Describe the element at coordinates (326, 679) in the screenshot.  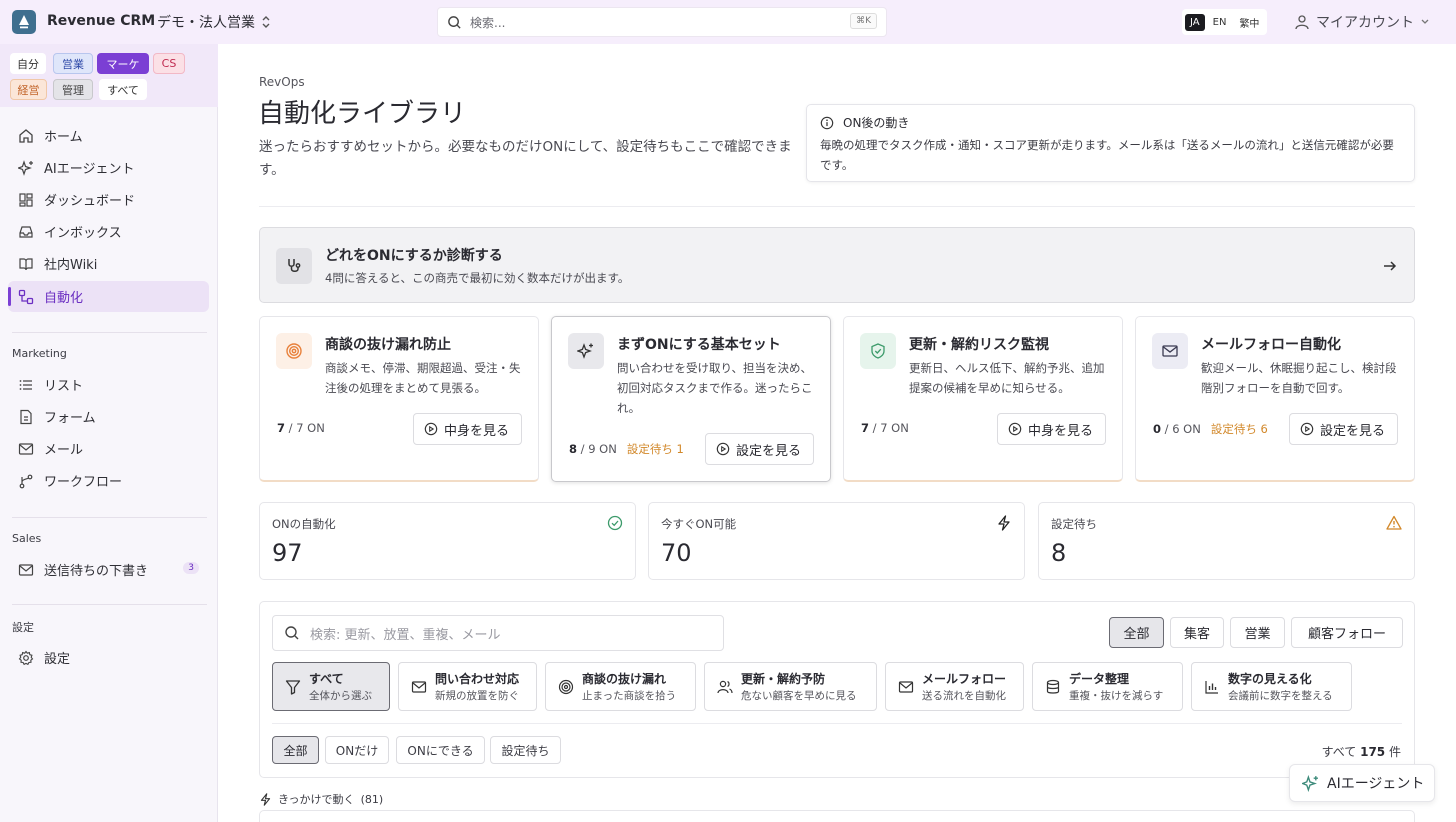
I see `category-title: すべて` at that location.